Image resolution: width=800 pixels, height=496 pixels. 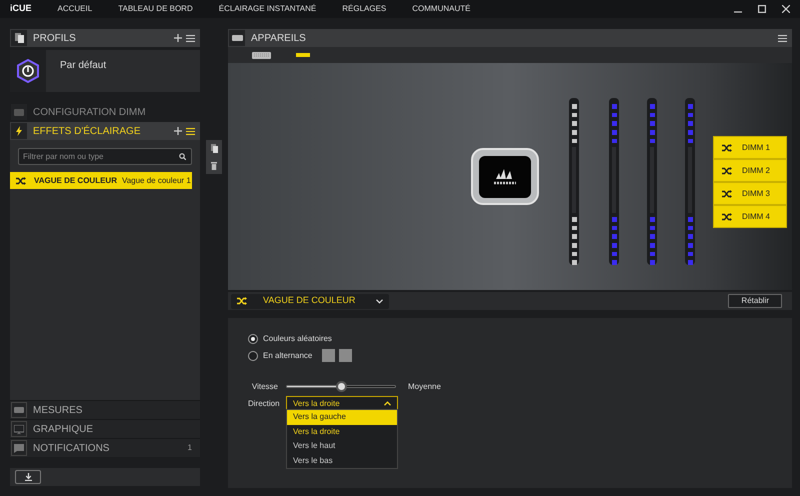 What do you see at coordinates (54, 39) in the screenshot?
I see `panel-title: PROFILS` at bounding box center [54, 39].